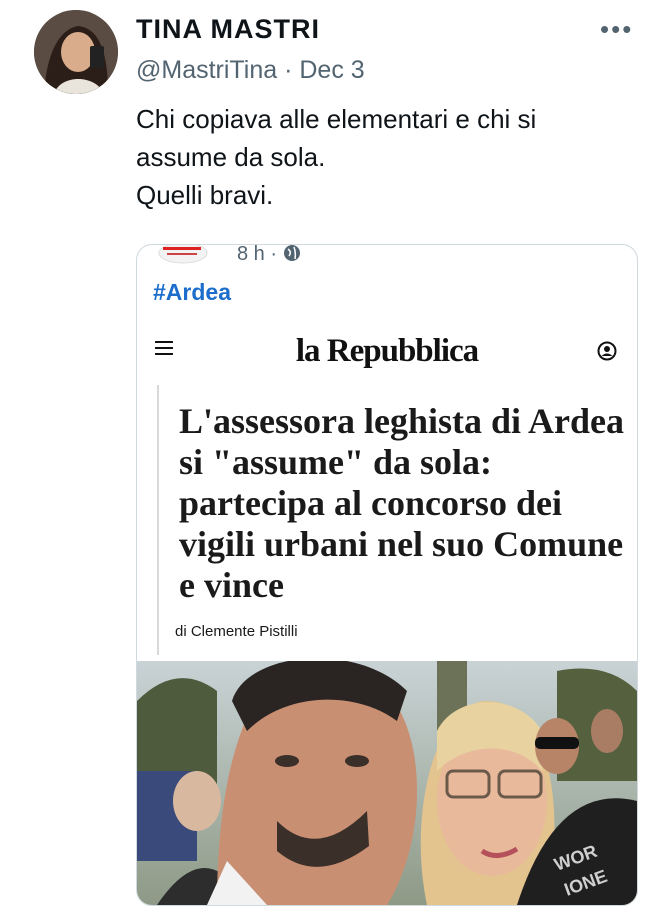 The height and width of the screenshot is (906, 671). Describe the element at coordinates (336, 119) in the screenshot. I see `tweet-line: Chi copiava alle elementari e chi si` at that location.